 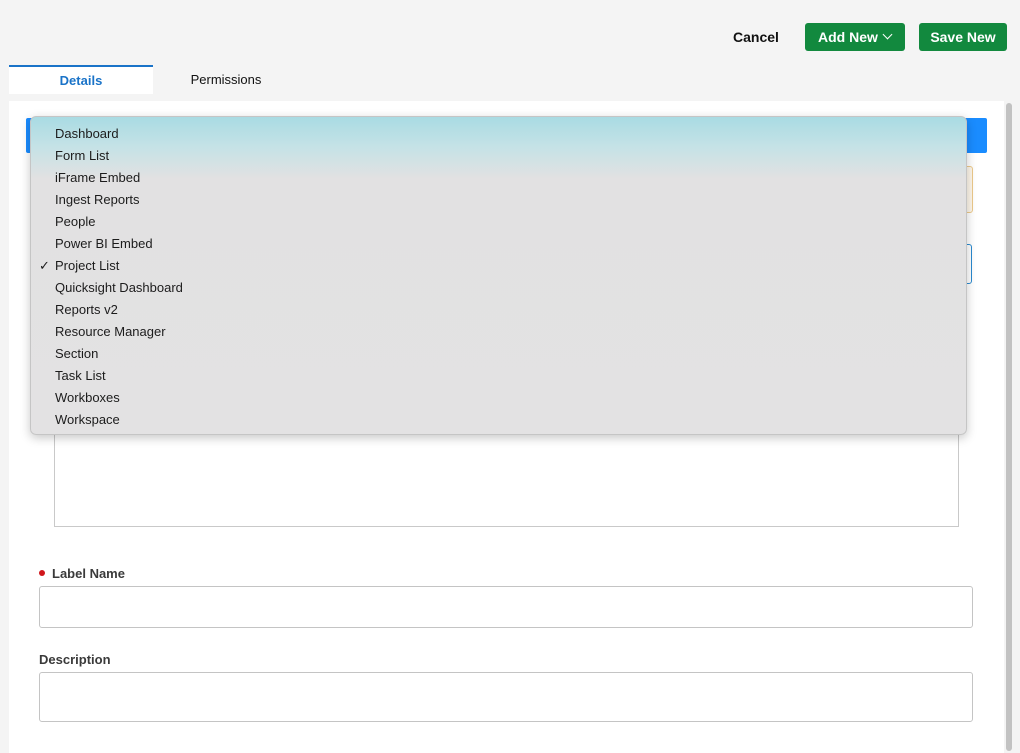 What do you see at coordinates (498, 398) in the screenshot?
I see `dropdown-option: Workboxes` at bounding box center [498, 398].